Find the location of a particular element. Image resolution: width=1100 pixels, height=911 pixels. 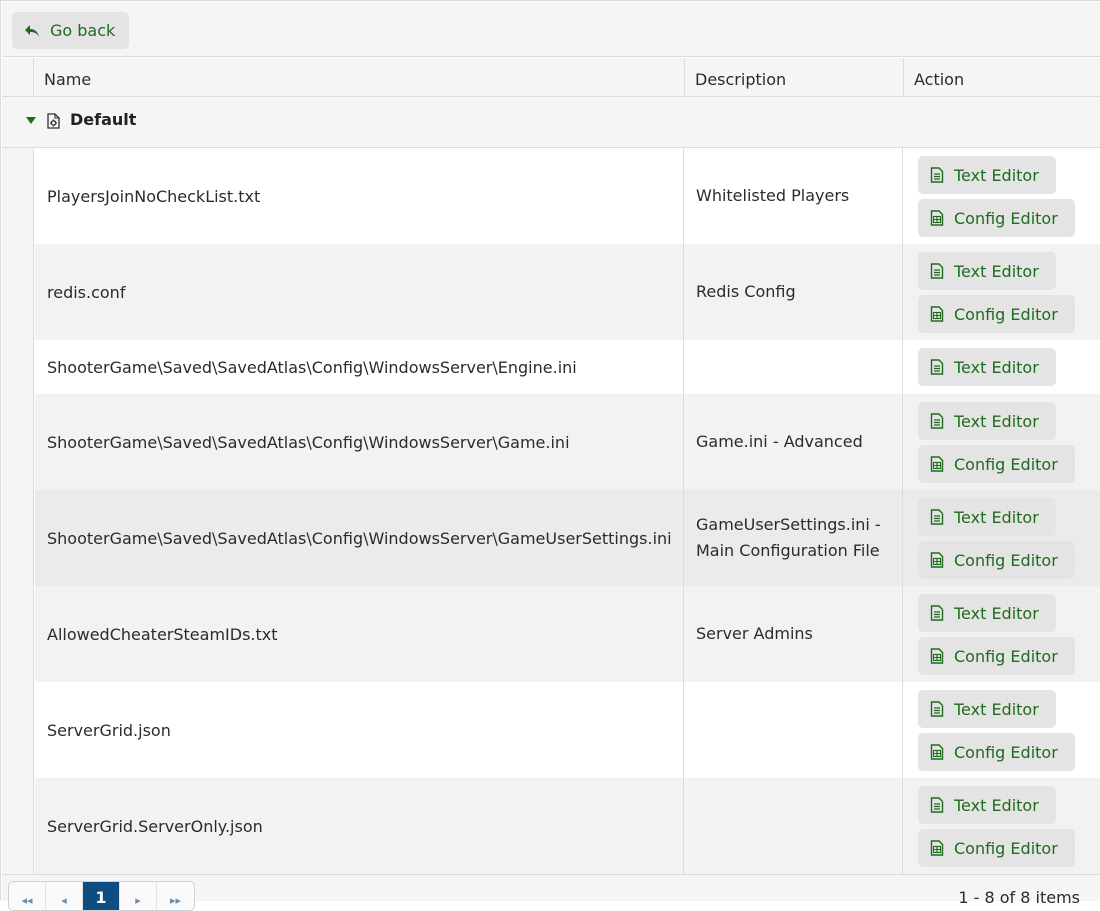

file-description: Whitelisted Players is located at coordinates (773, 195).